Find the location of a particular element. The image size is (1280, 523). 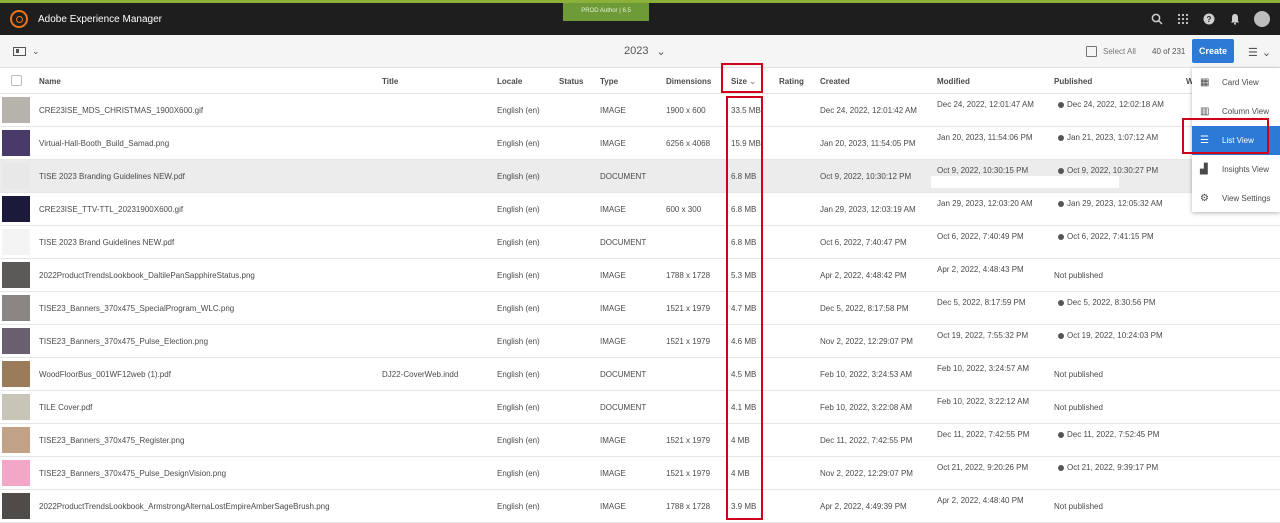

column-header-title: Title is located at coordinates (390, 81).